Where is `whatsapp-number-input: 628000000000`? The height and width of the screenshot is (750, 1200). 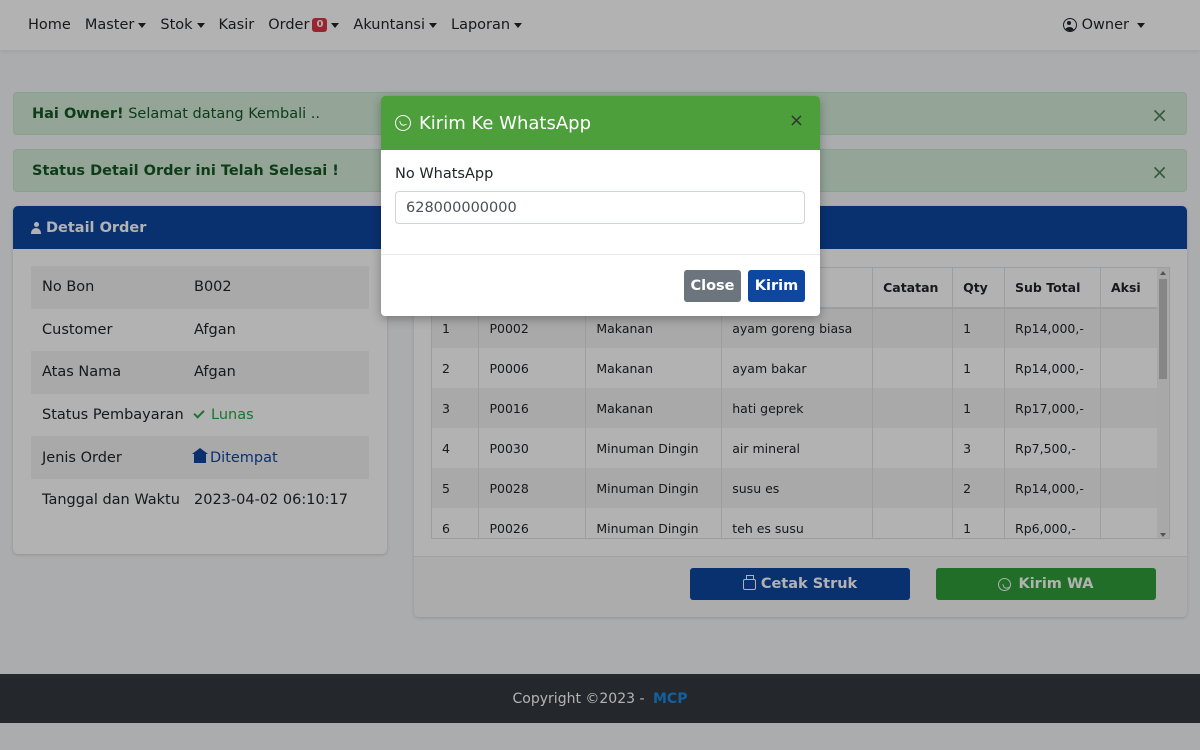
whatsapp-number-input: 628000000000 is located at coordinates (600, 207).